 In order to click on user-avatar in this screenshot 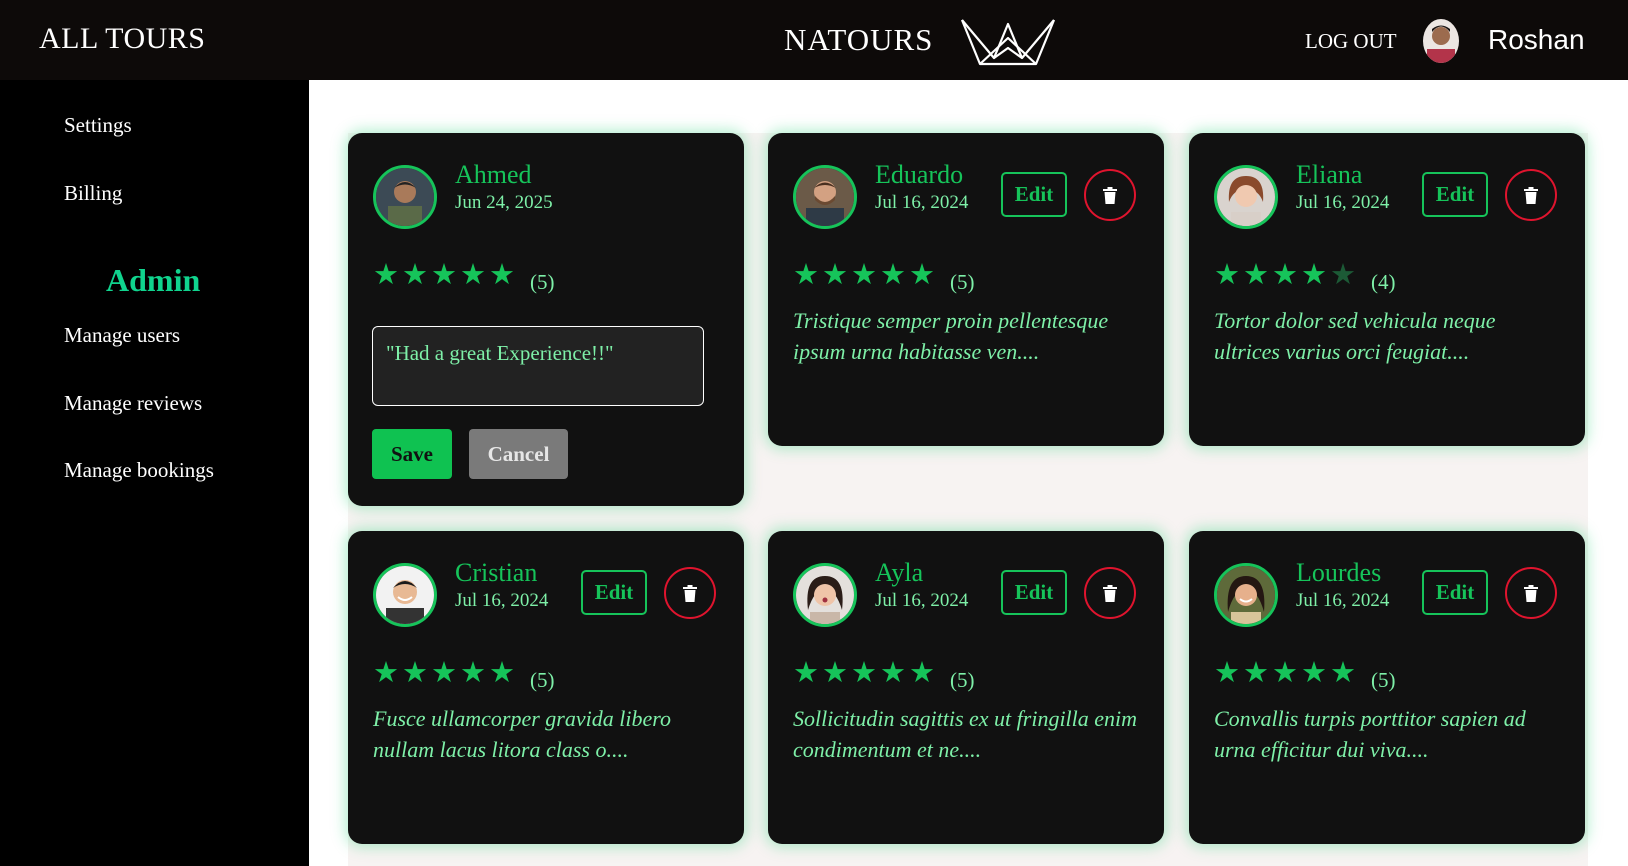, I will do `click(1441, 41)`.